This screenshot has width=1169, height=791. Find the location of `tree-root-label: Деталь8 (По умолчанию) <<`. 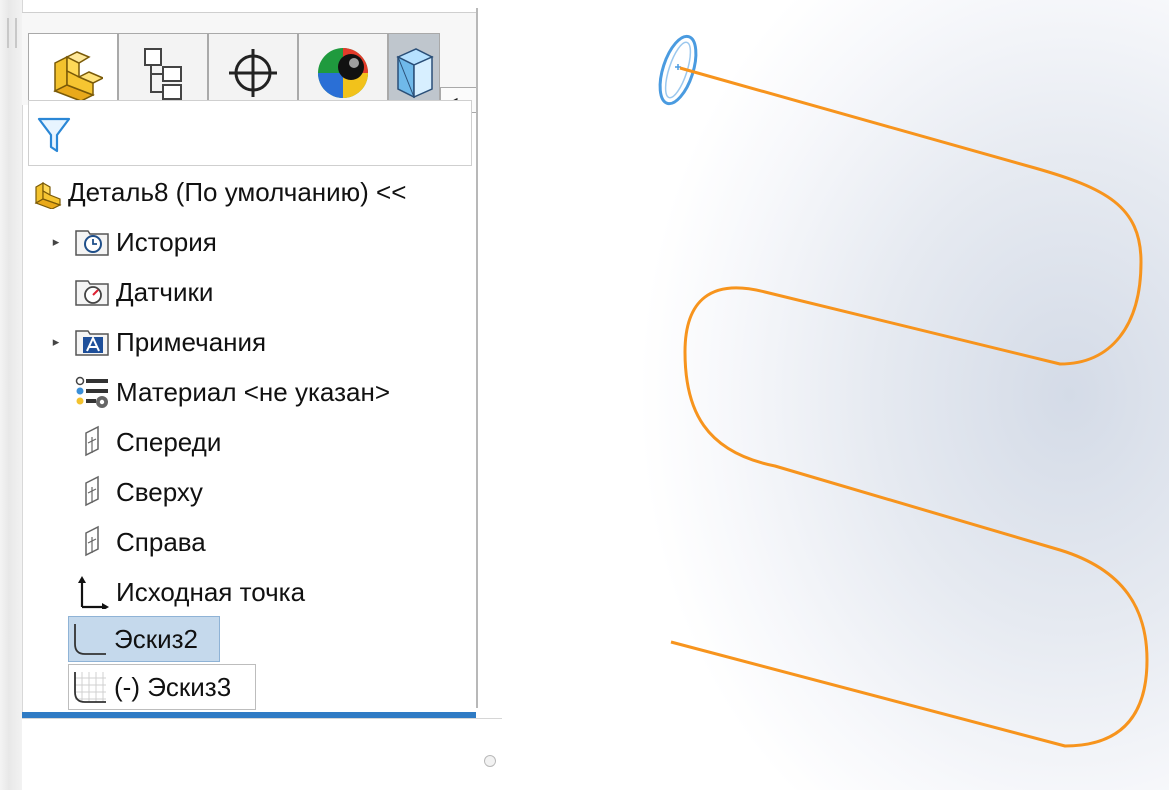

tree-root-label: Деталь8 (По умолчанию) << is located at coordinates (237, 191).